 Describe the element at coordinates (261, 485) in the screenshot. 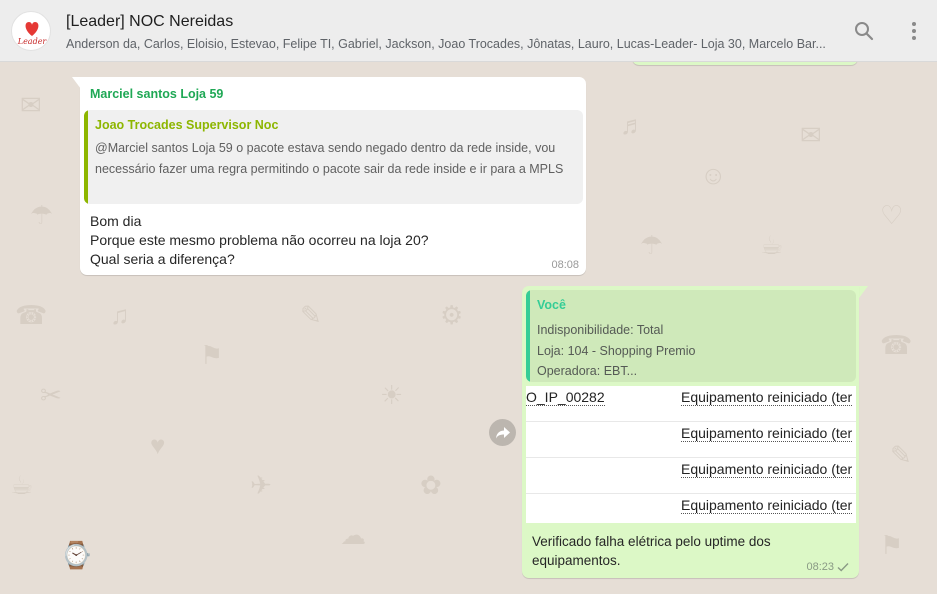

I see `doodle-icon: ✈` at that location.